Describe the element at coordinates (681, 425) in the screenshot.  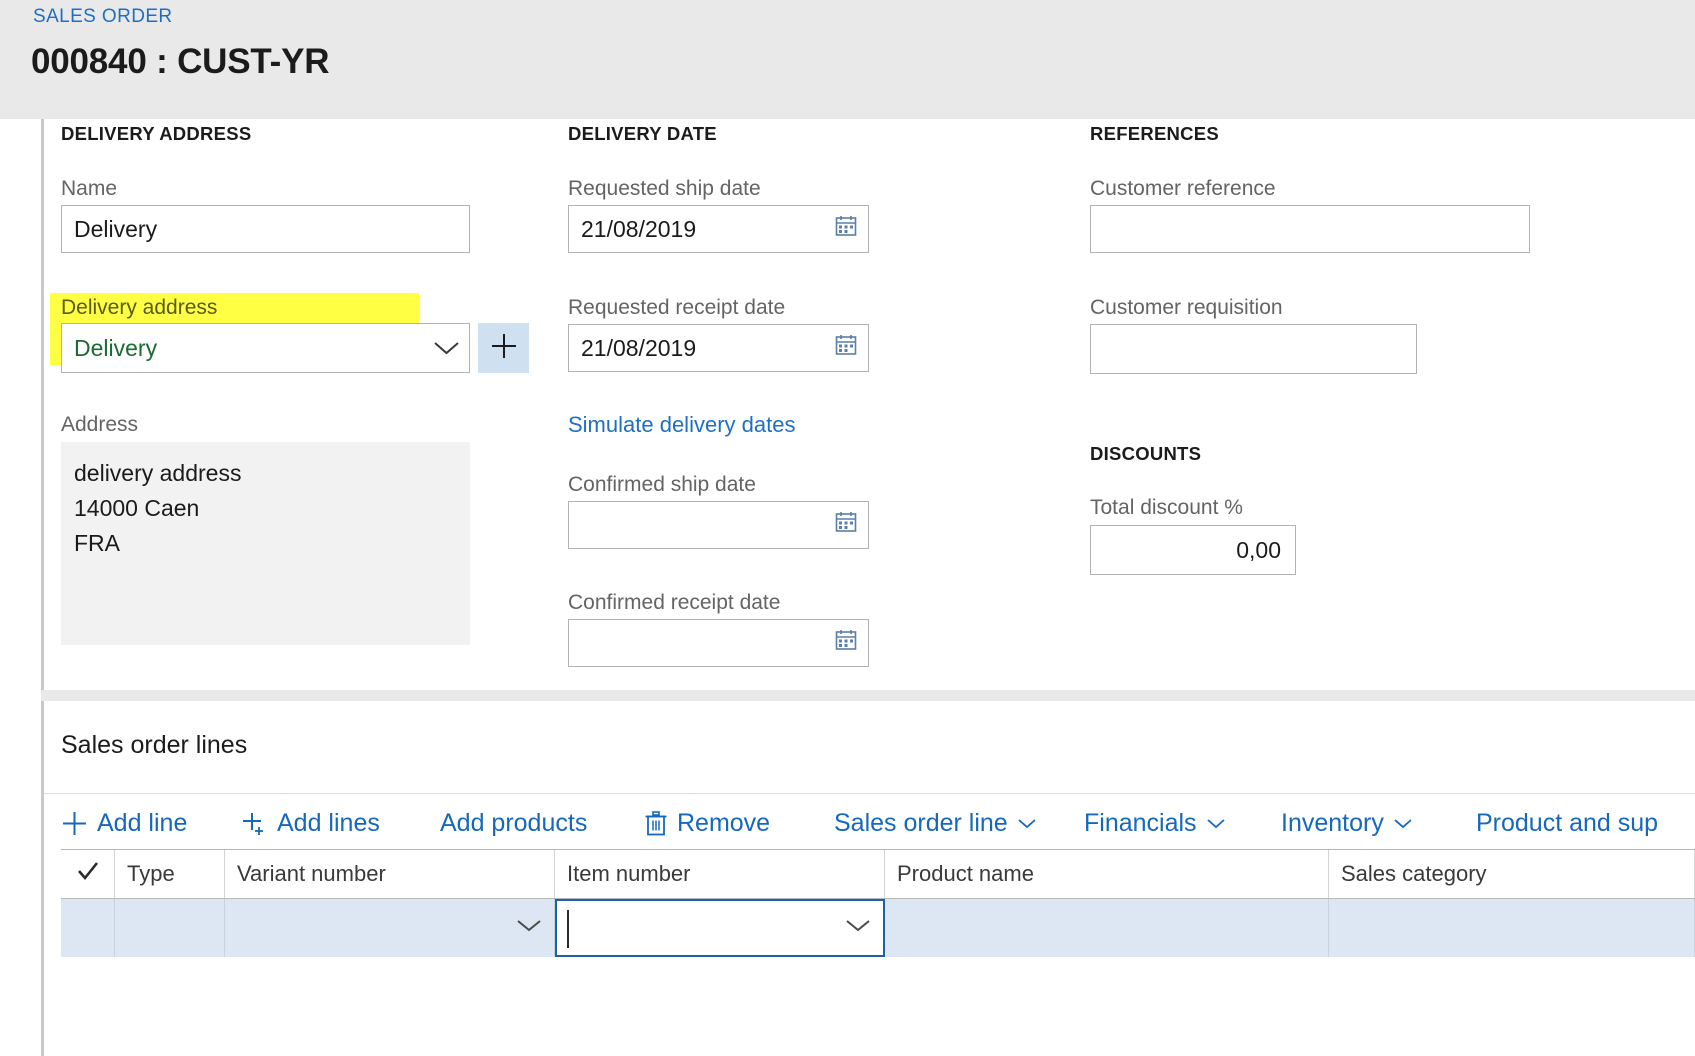
I see `simulate-delivery-dates-link: Simulate delivery dates` at that location.